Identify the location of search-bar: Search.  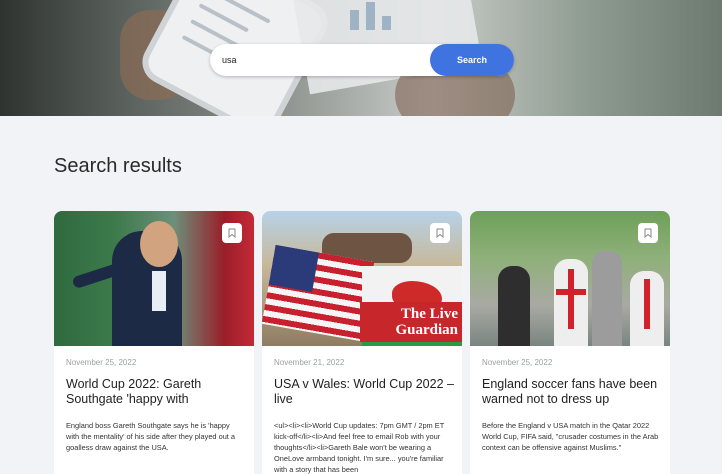
(362, 60).